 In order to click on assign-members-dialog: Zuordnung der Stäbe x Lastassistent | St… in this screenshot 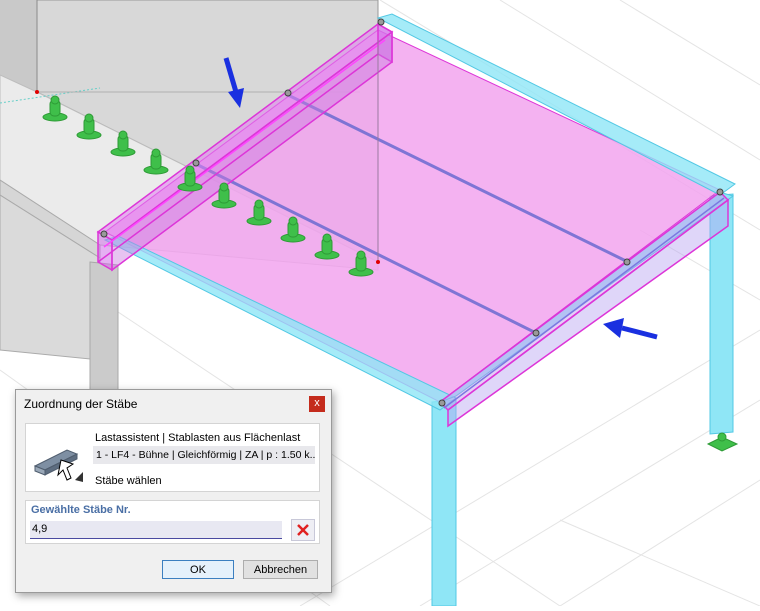, I will do `click(173, 491)`.